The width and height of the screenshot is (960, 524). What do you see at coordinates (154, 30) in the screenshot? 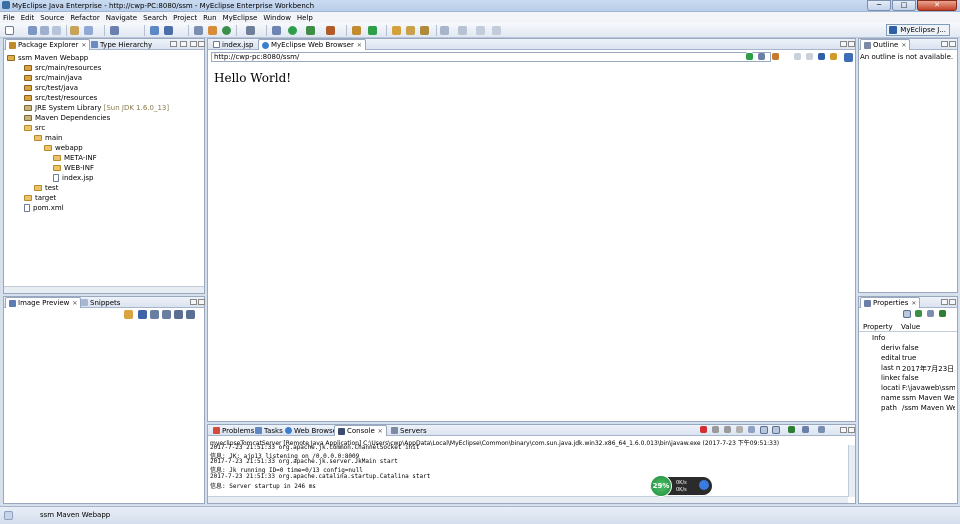
I see `deploy-project-icon` at bounding box center [154, 30].